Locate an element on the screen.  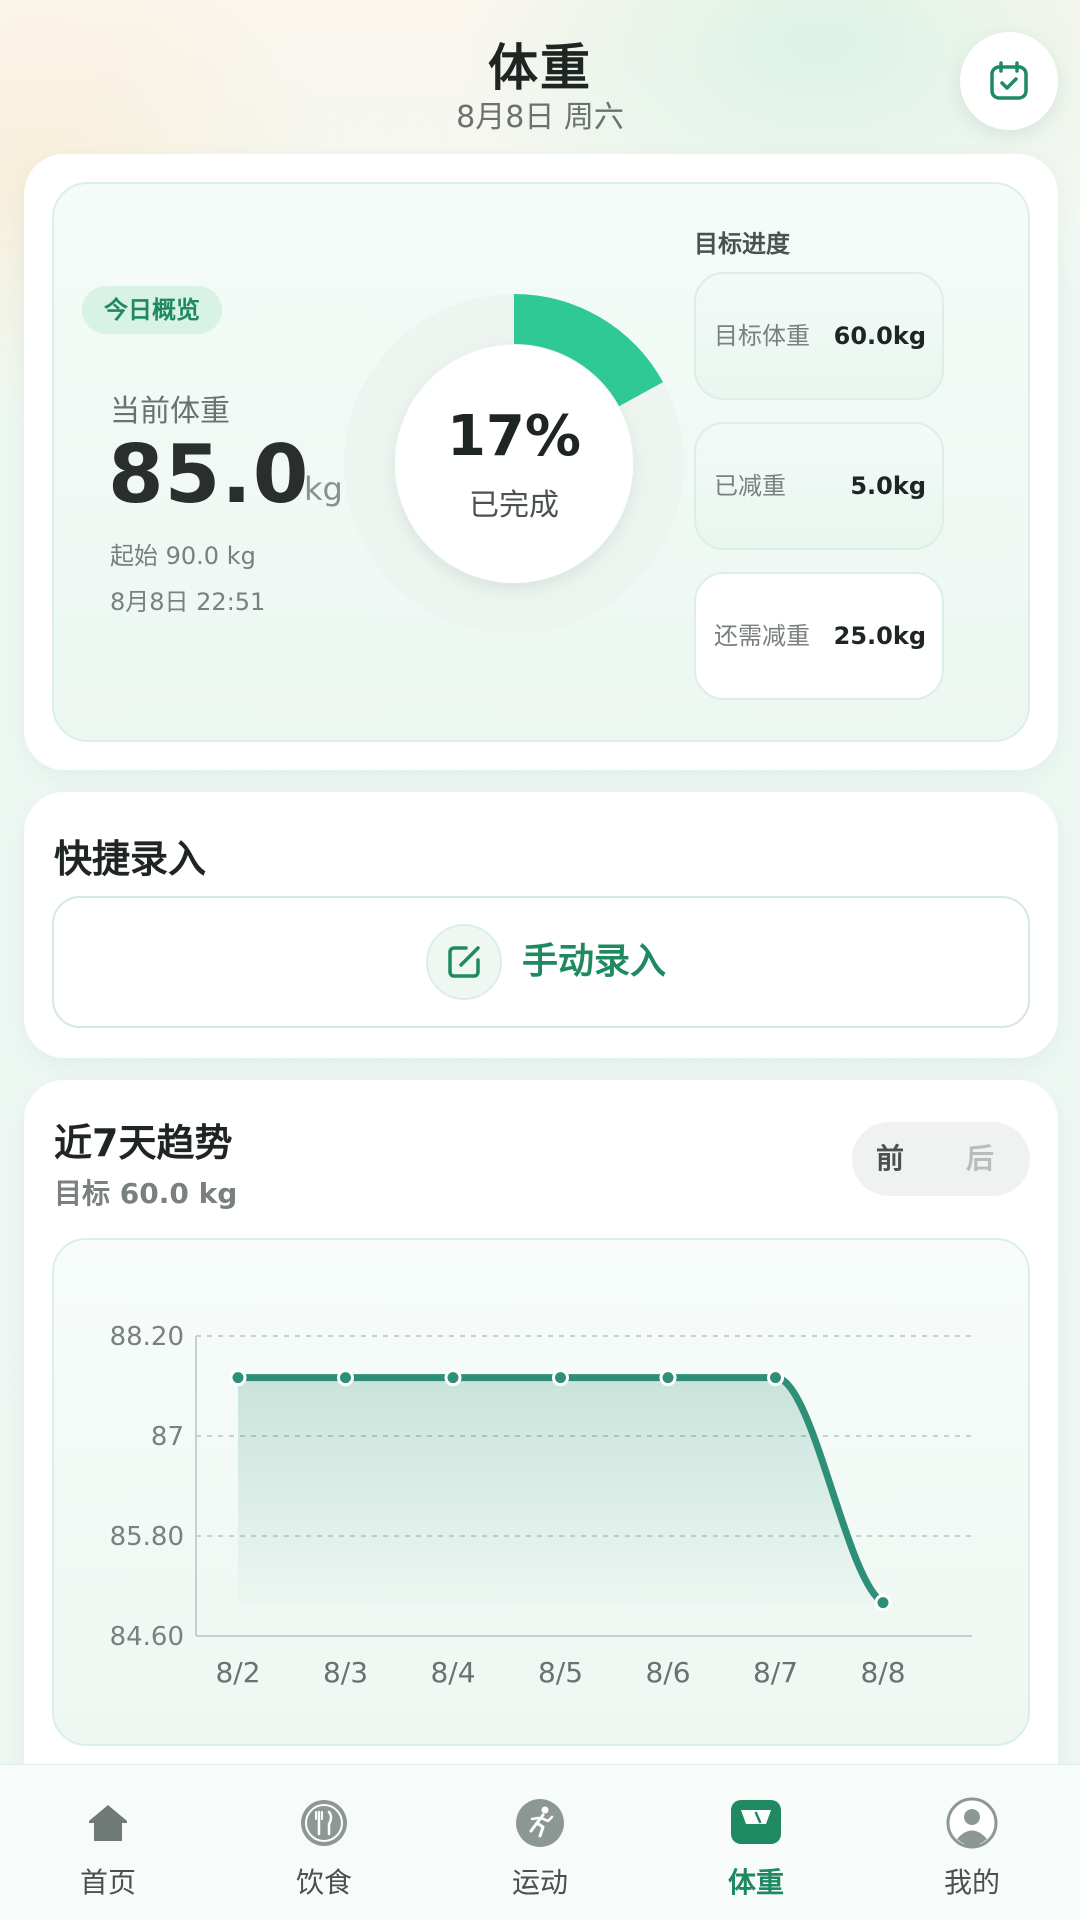
quick-entry-card: 快捷录入 手动录入 is located at coordinates (541, 925).